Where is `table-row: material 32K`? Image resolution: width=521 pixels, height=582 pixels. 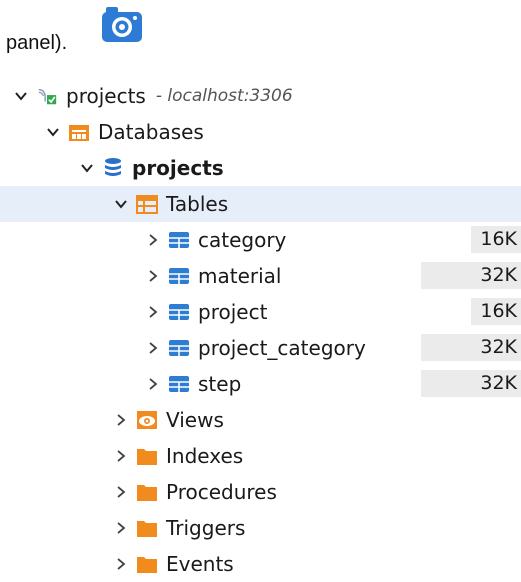
table-row: material 32K is located at coordinates (260, 276).